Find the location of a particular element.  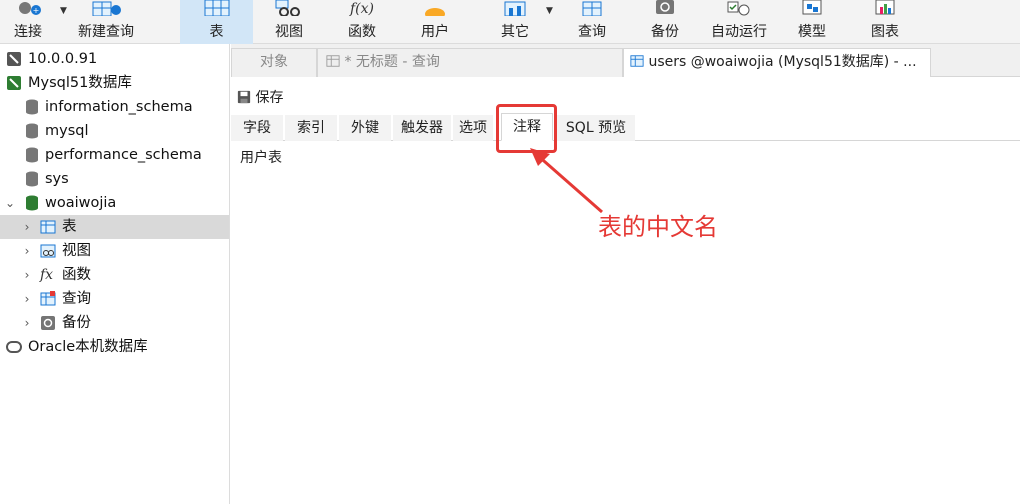

model-button: 模型 is located at coordinates (812, 22).